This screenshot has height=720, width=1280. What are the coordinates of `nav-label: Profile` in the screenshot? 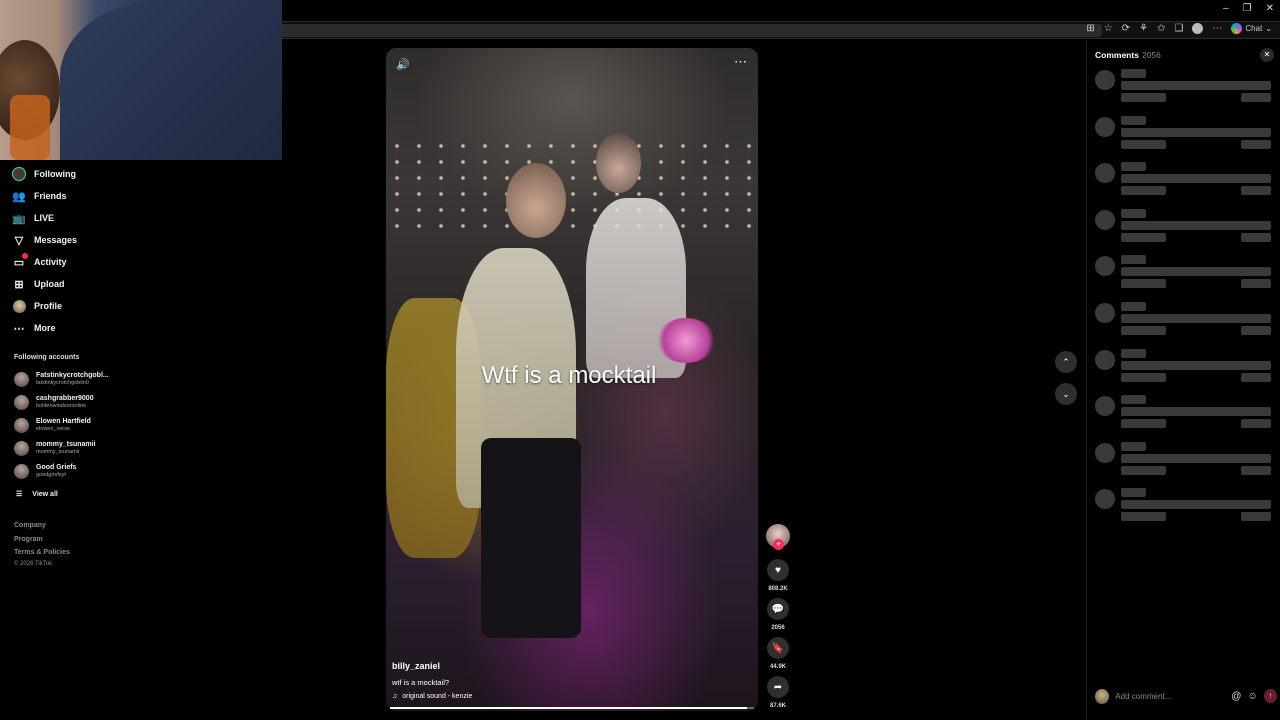 It's located at (48, 306).